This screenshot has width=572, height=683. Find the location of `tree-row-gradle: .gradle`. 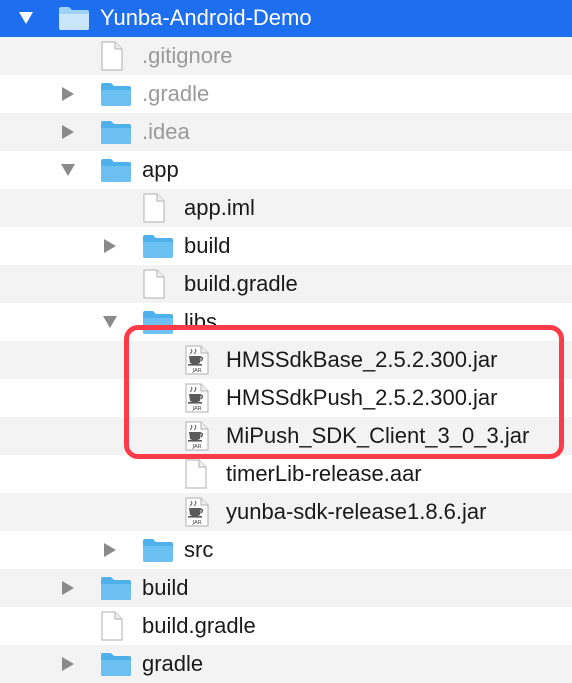

tree-row-gradle: .gradle is located at coordinates (286, 94).